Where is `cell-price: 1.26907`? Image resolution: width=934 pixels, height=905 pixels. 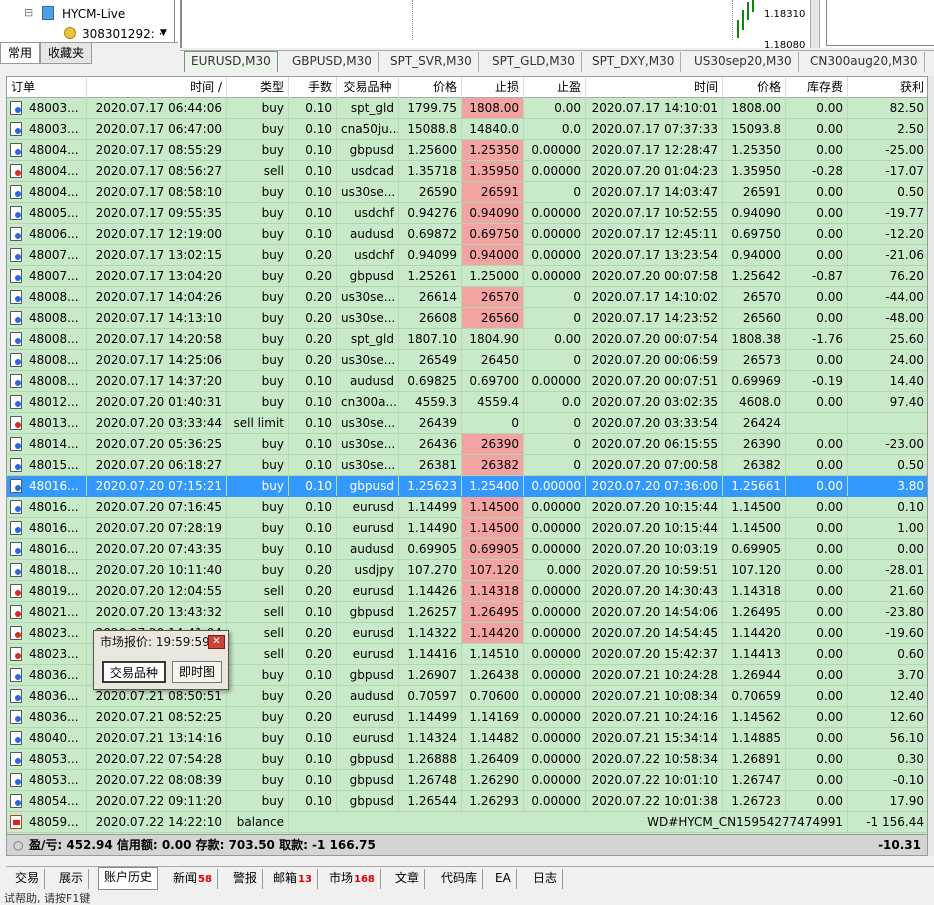 cell-price: 1.26907 is located at coordinates (430, 675).